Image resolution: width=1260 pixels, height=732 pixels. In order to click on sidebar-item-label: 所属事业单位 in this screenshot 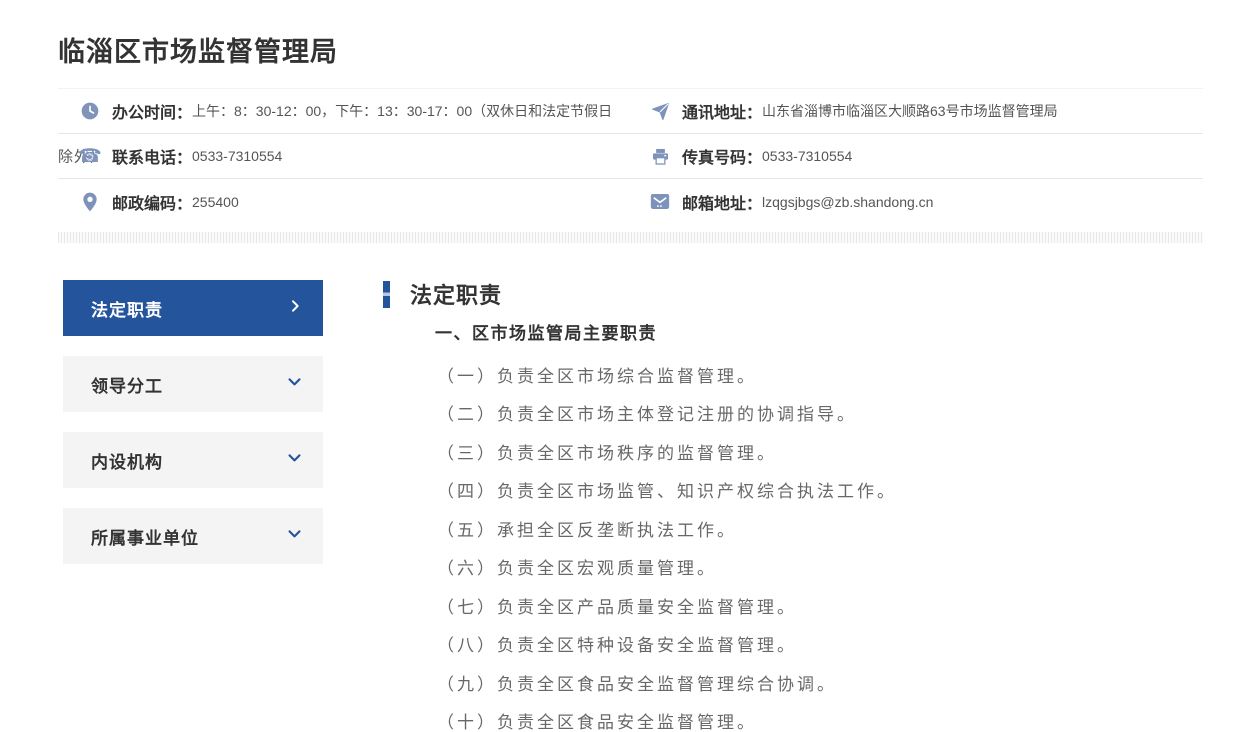, I will do `click(145, 538)`.